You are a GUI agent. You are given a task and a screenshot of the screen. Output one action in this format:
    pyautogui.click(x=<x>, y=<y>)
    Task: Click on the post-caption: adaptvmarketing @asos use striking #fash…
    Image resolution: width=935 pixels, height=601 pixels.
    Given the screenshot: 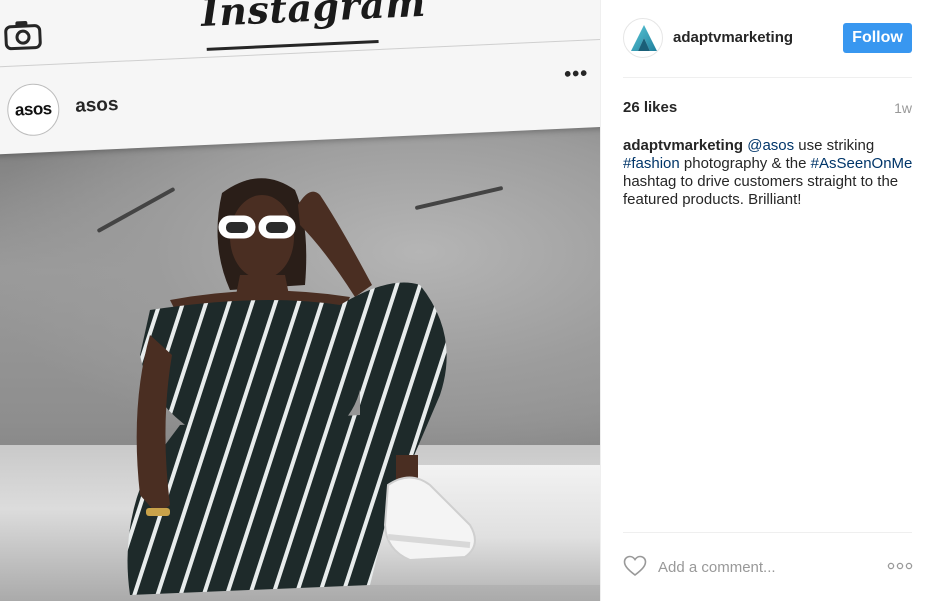 What is the action you would take?
    pyautogui.click(x=768, y=173)
    